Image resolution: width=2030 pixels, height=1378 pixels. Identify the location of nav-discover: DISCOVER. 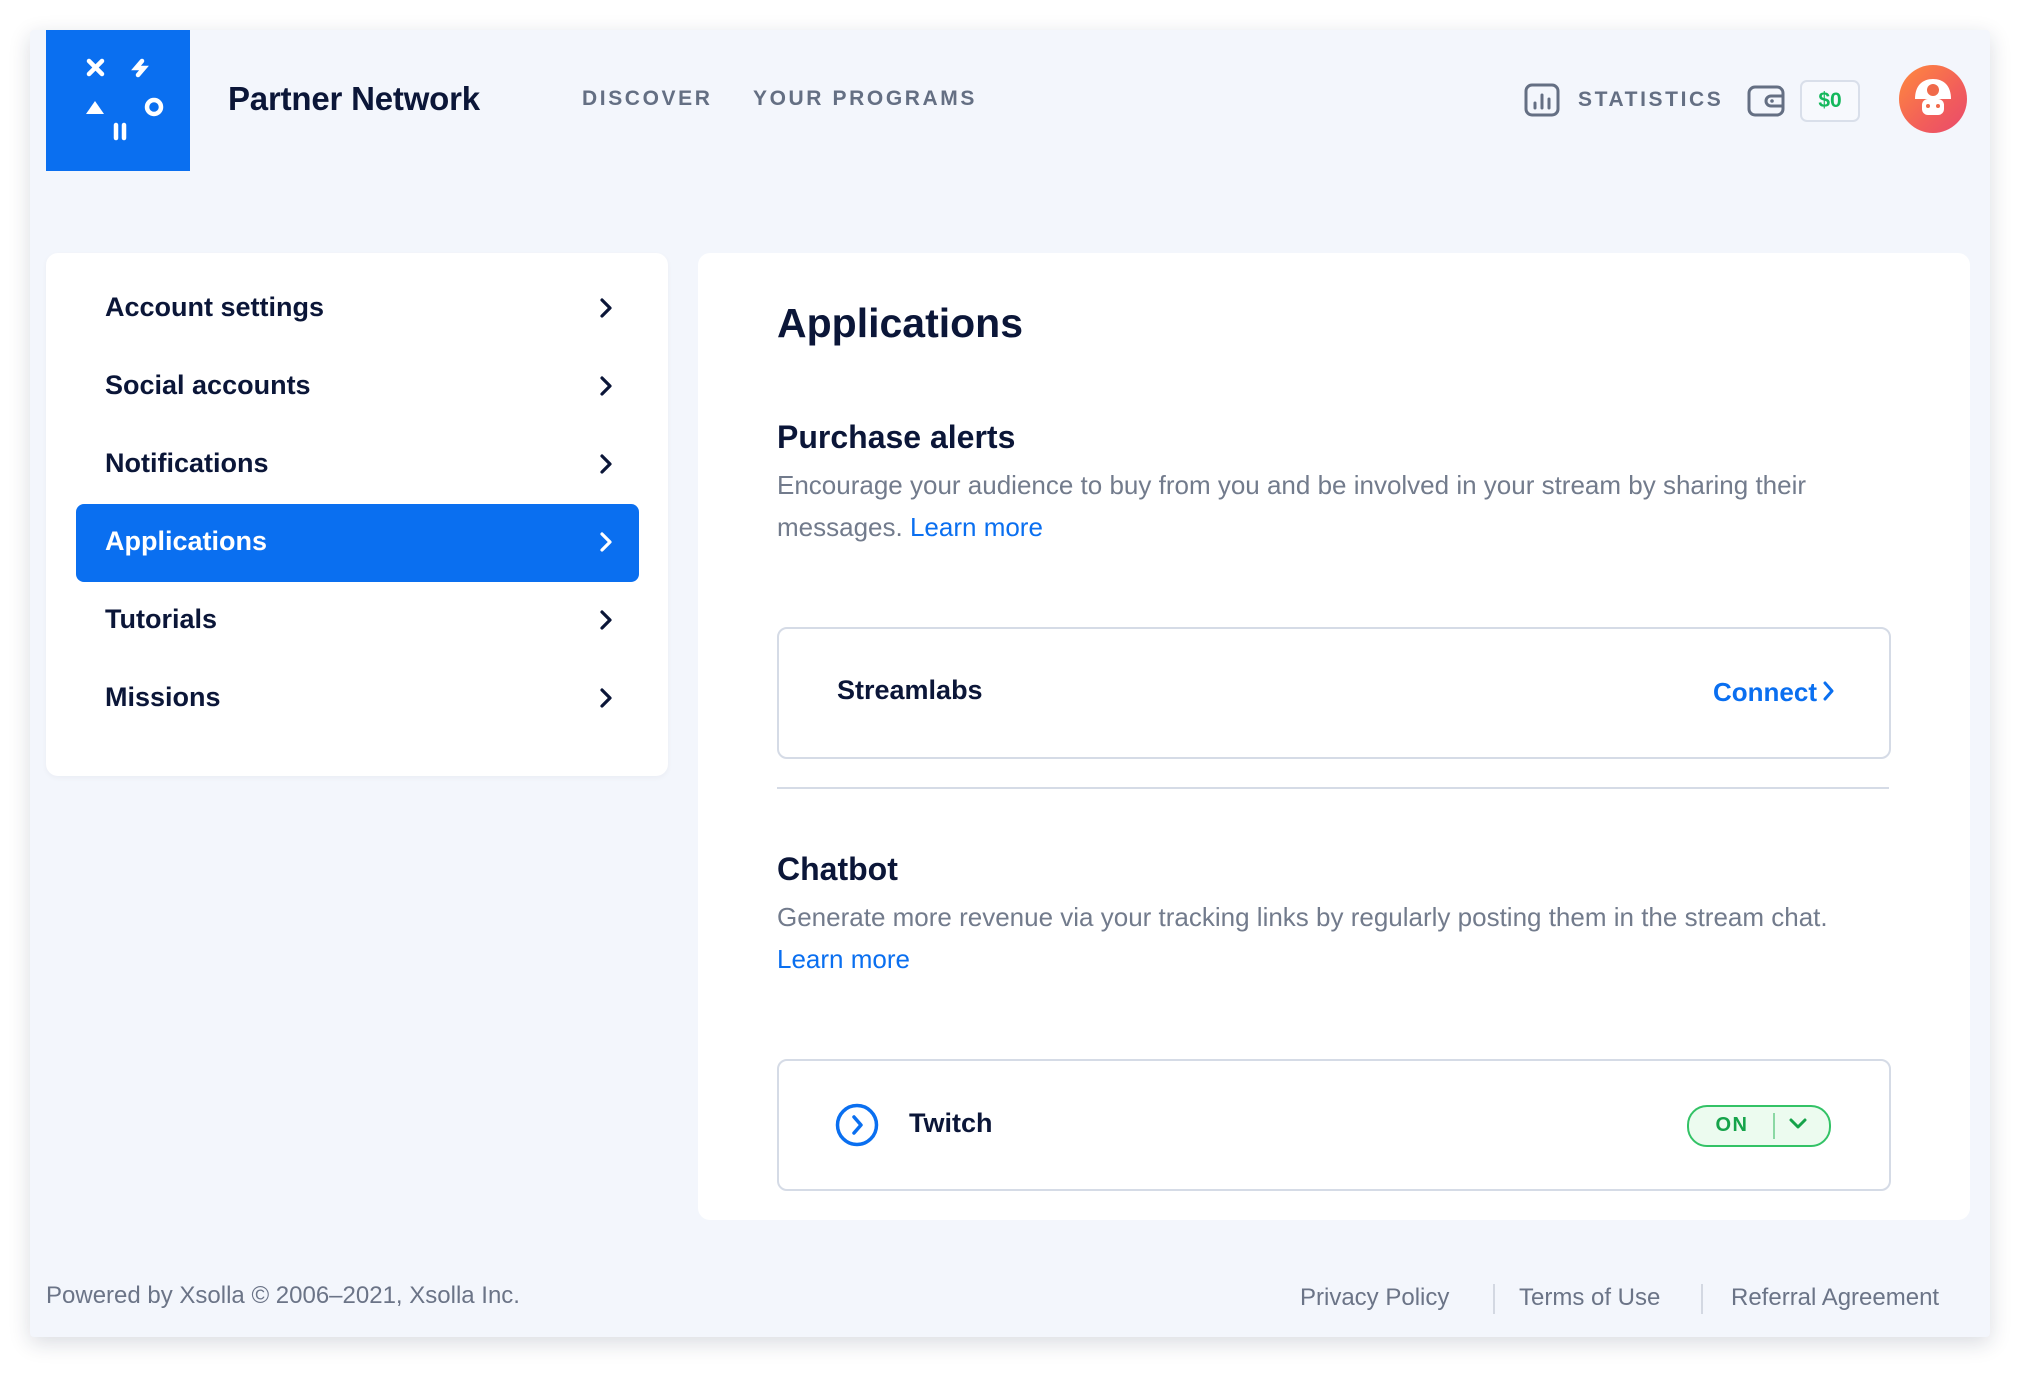
(647, 99).